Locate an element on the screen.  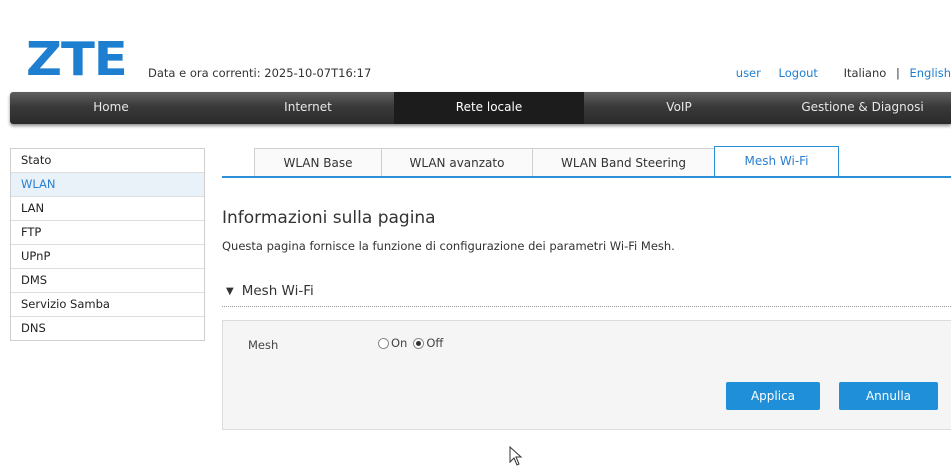
tab-mesh-wifi: Mesh Wi-Fi is located at coordinates (776, 161).